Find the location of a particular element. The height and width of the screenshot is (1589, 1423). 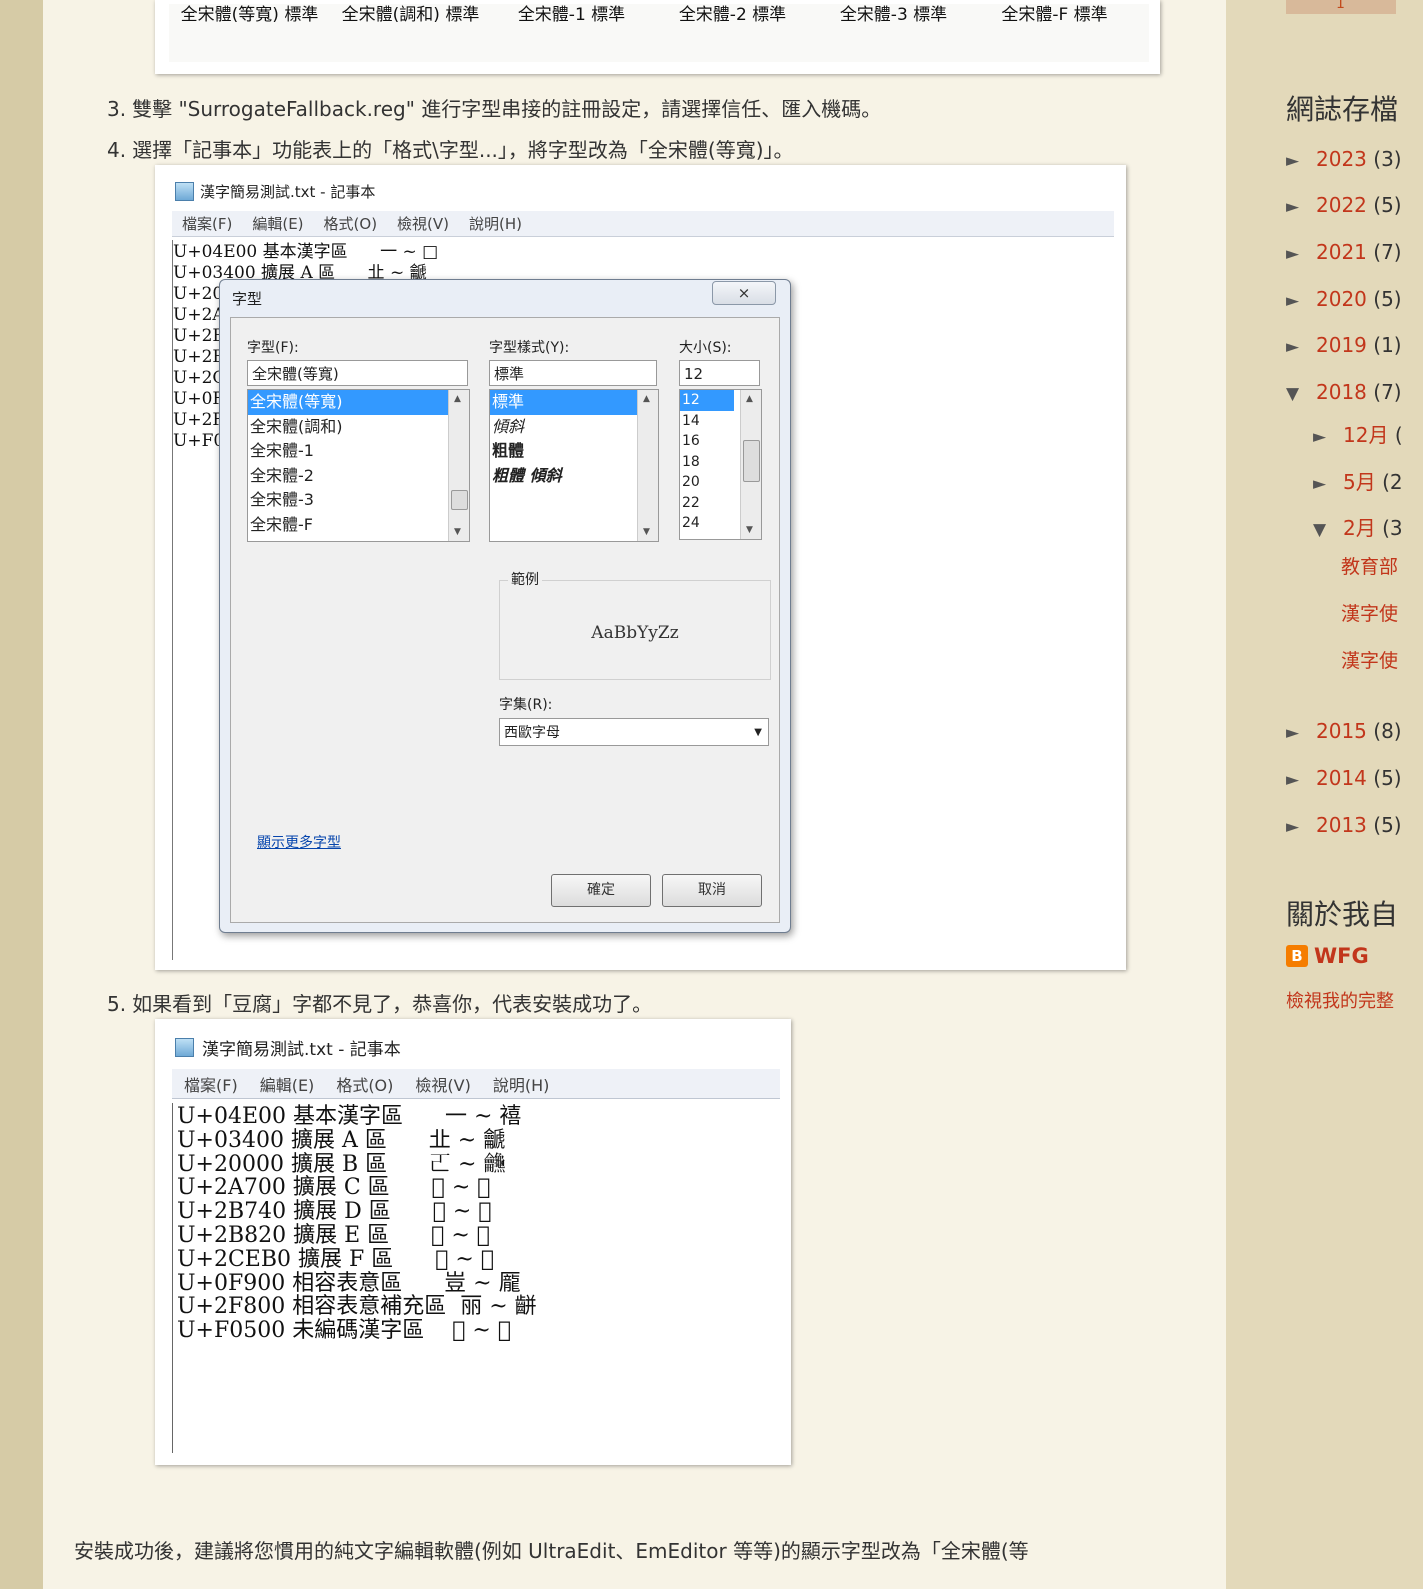

archive-item: ► 12月 ( is located at coordinates (1358, 433).